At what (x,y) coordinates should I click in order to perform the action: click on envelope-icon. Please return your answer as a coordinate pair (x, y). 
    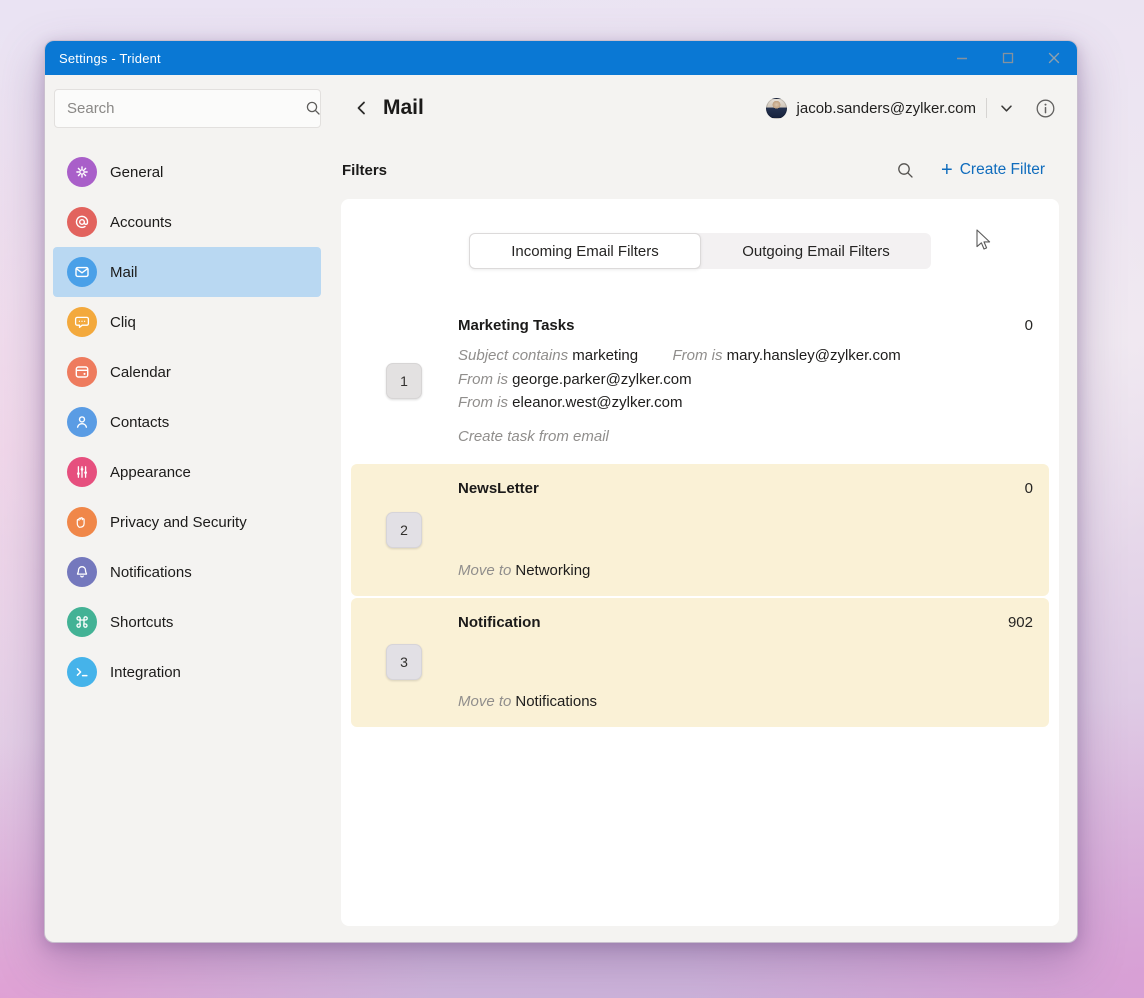
    Looking at the image, I should click on (82, 272).